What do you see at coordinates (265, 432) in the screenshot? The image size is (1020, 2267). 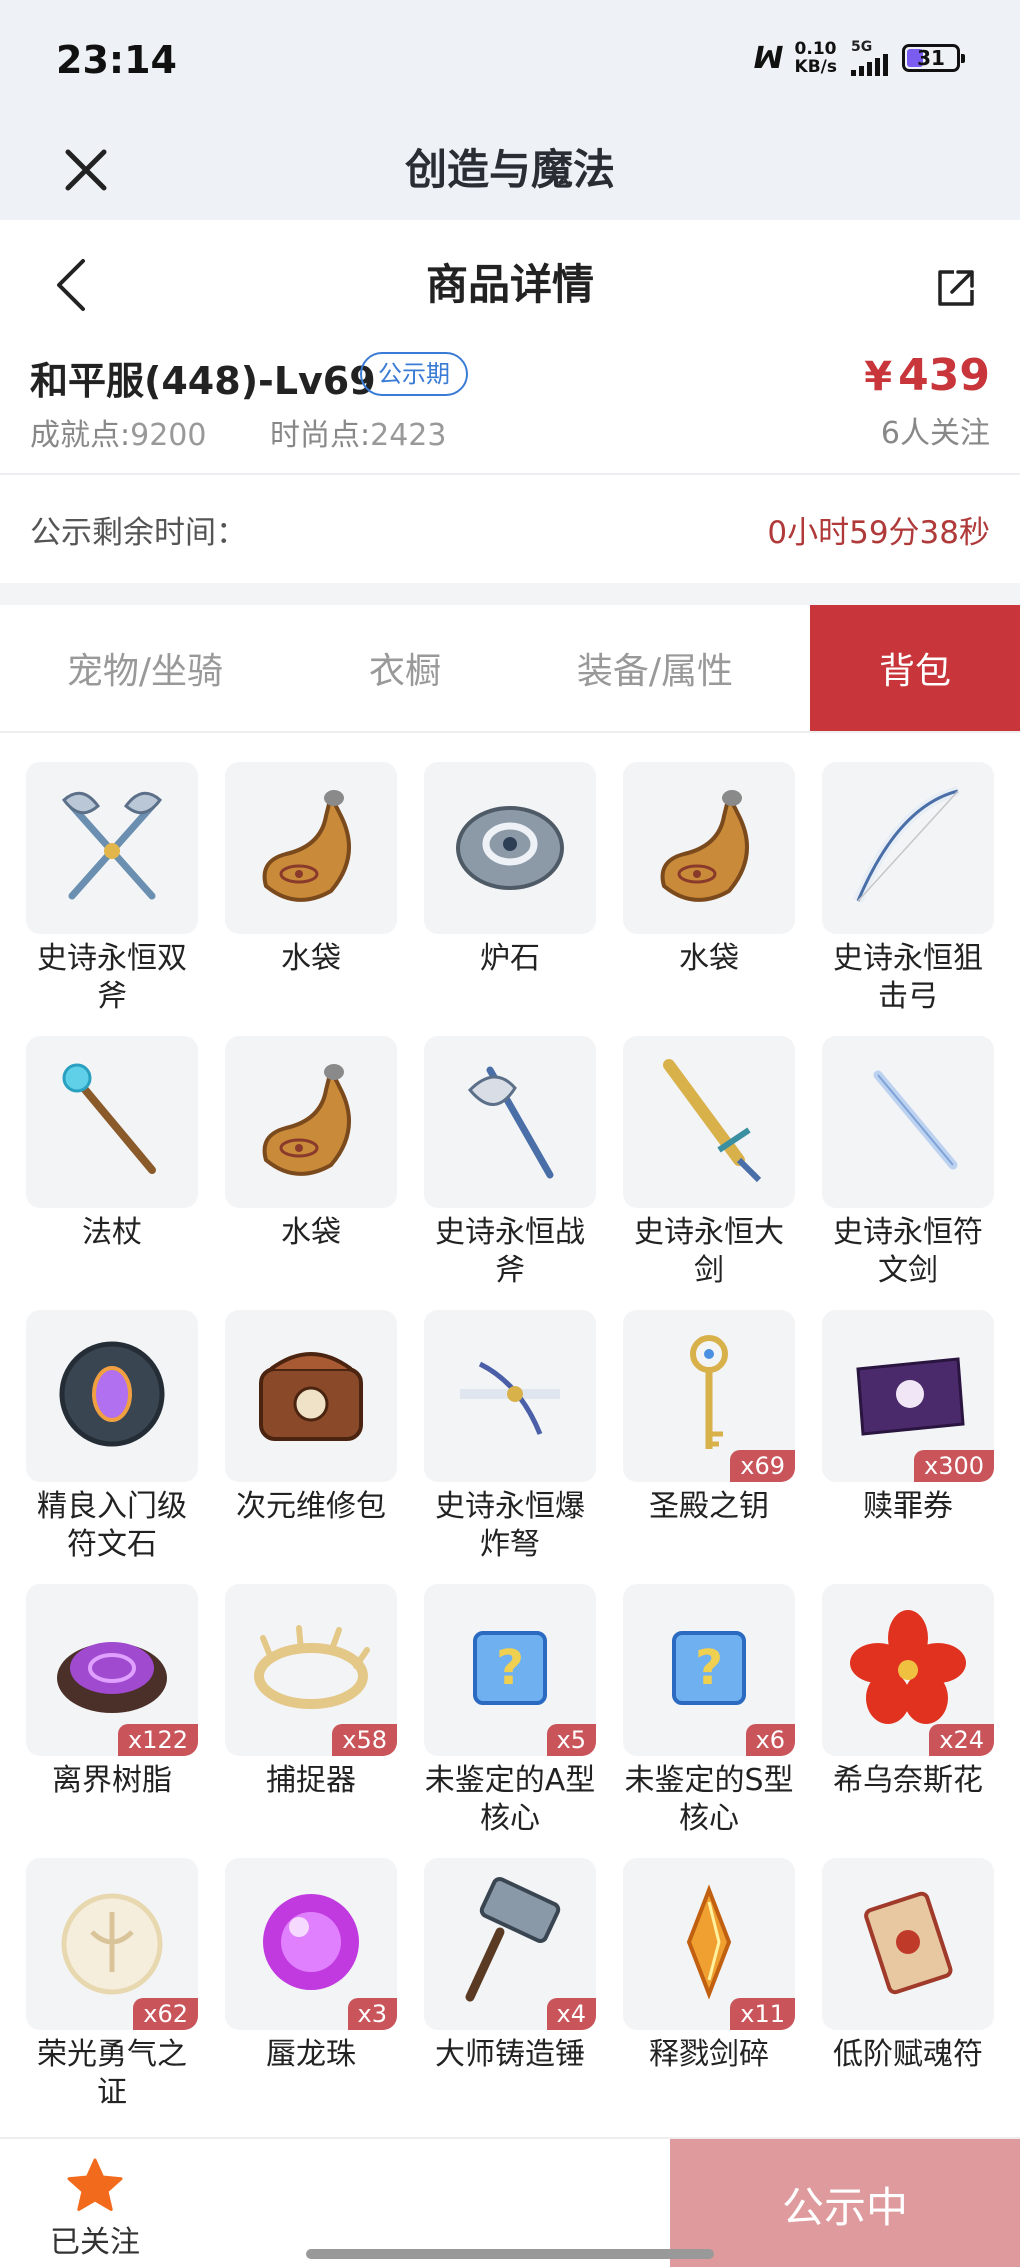 I see `account-stats: 成就点:9200 时尚点:2423` at bounding box center [265, 432].